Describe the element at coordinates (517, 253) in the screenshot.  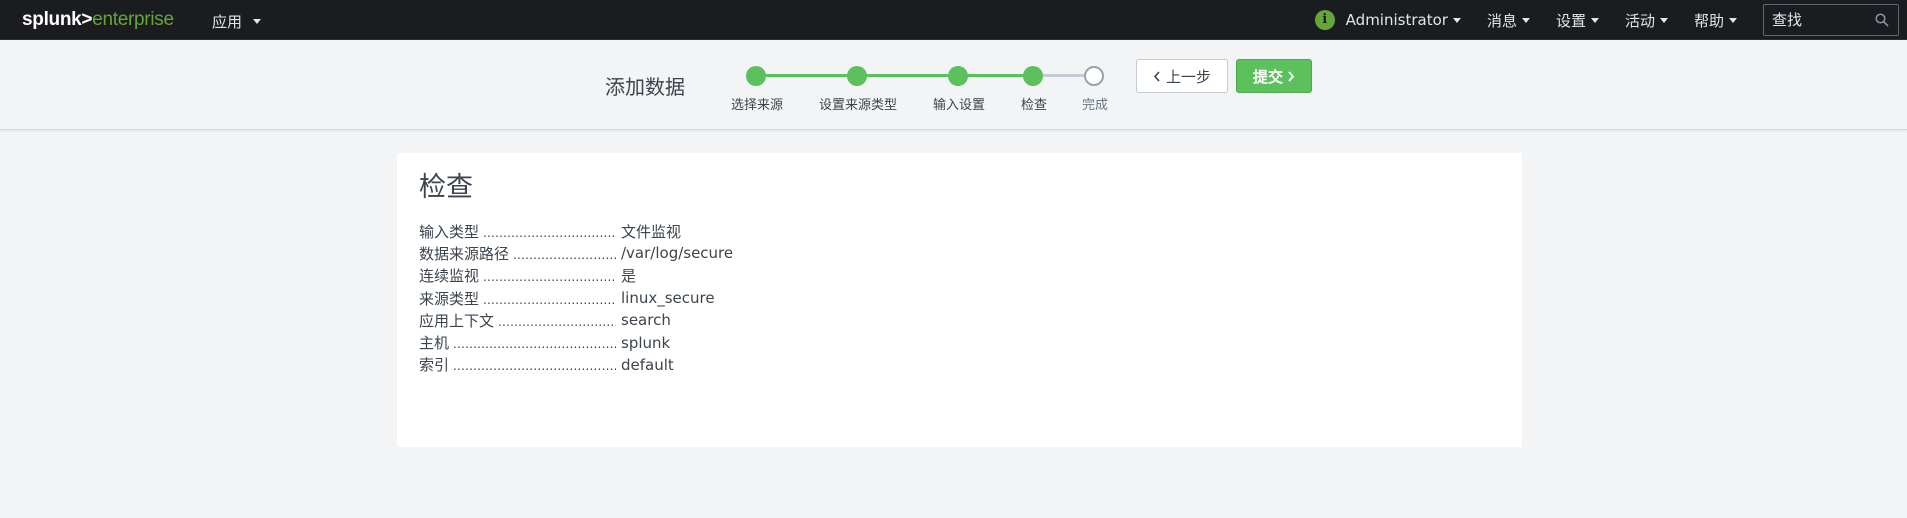
I see `review-key: 数据来源路径` at that location.